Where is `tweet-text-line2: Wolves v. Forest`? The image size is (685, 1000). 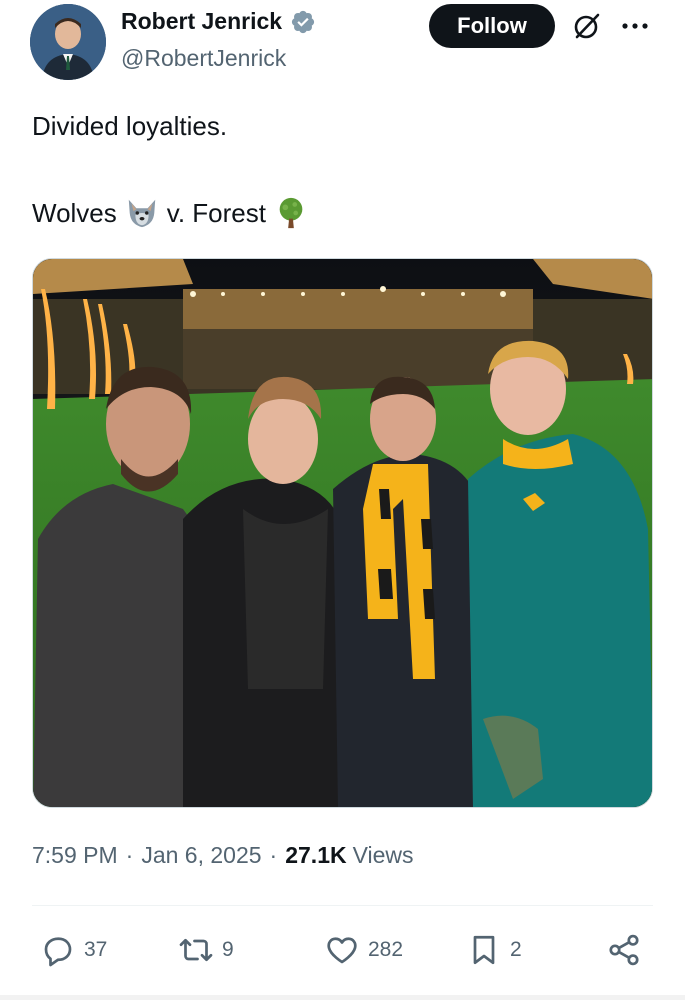
tweet-text-line2: Wolves v. Forest is located at coordinates (174, 213).